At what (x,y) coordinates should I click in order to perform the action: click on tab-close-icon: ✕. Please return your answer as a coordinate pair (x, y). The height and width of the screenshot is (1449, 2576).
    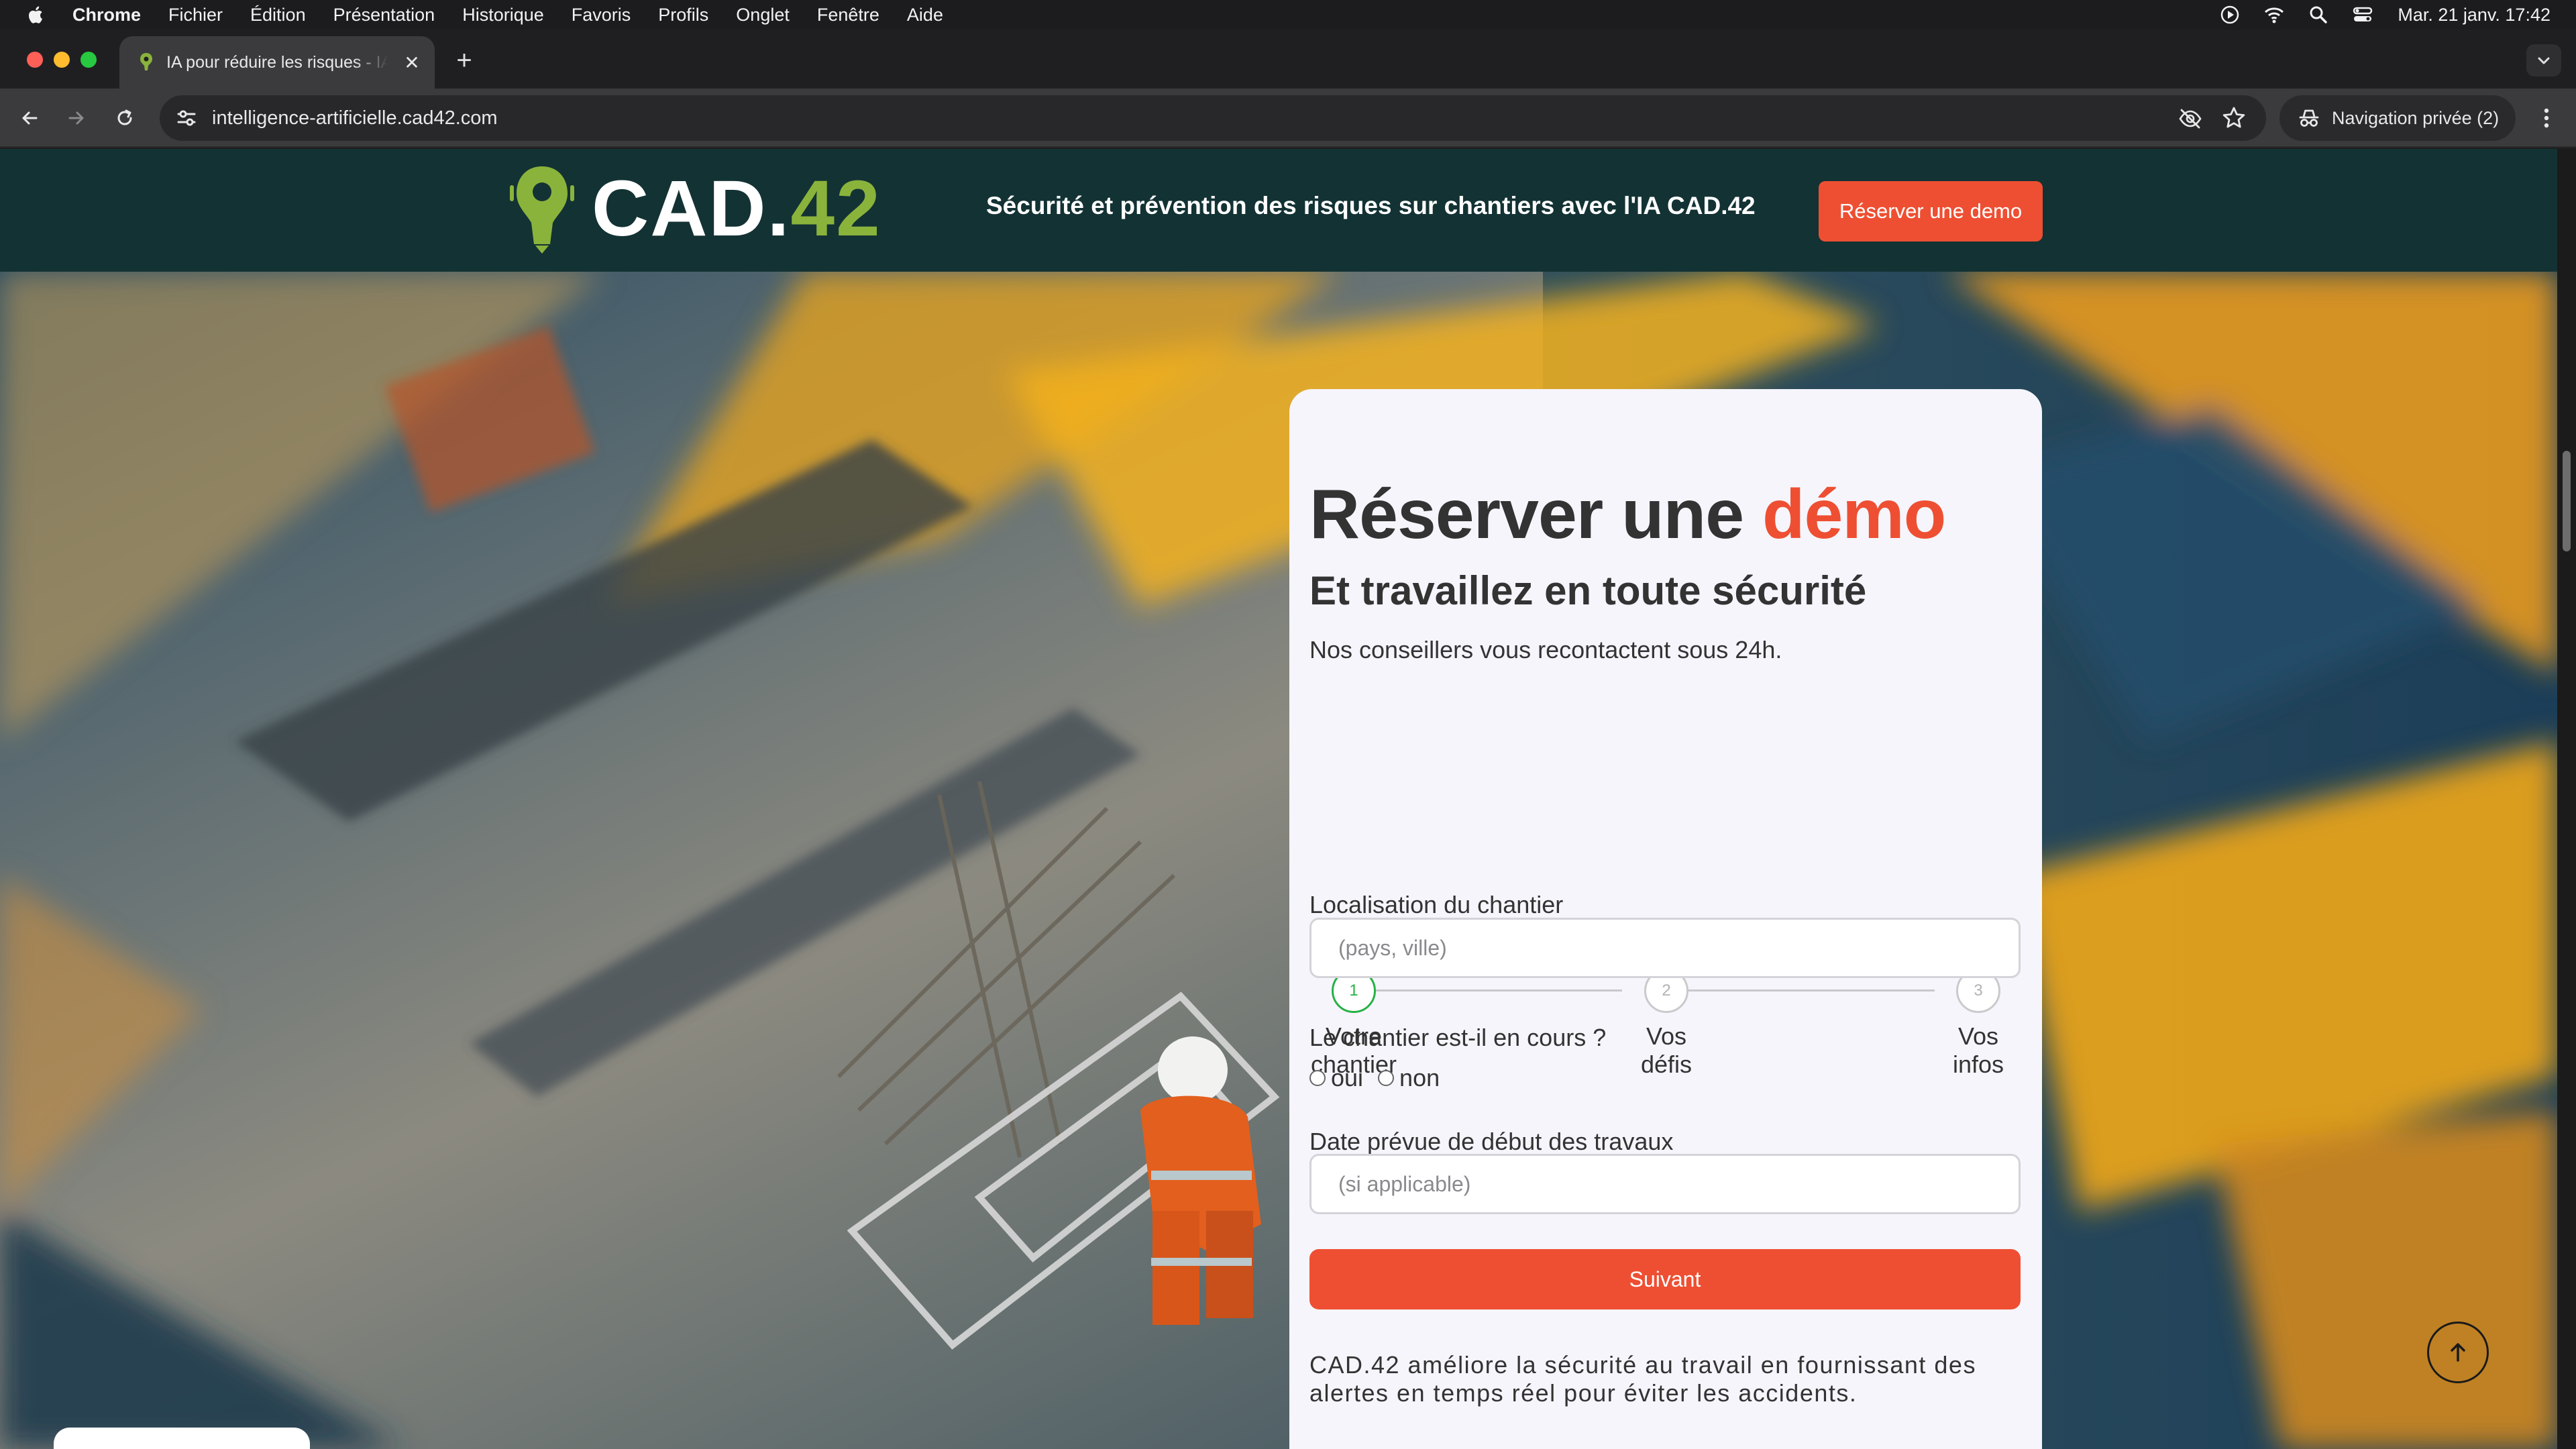
    Looking at the image, I should click on (412, 63).